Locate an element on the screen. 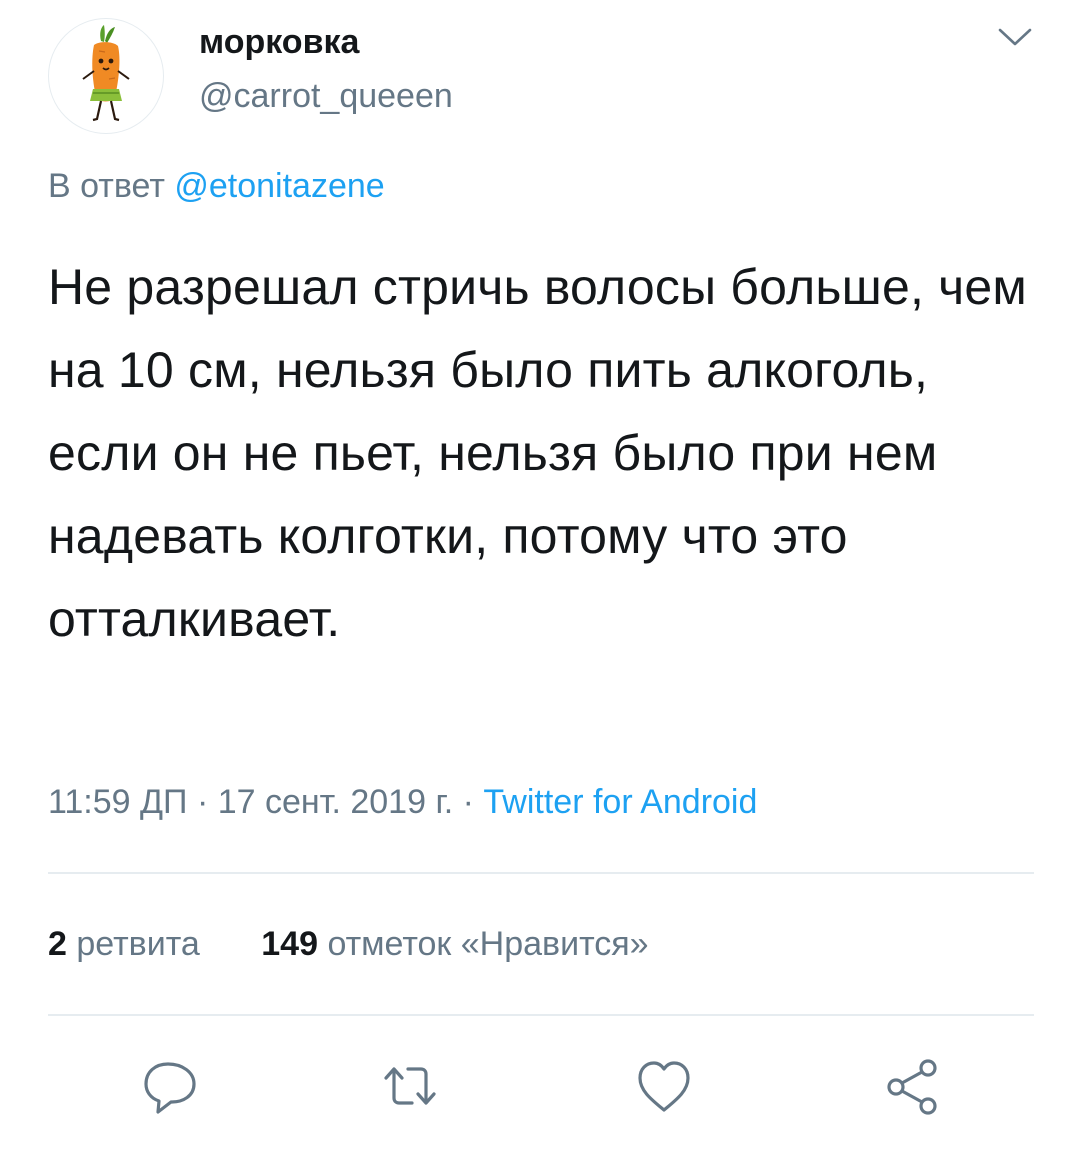  share-button is located at coordinates (912, 1086).